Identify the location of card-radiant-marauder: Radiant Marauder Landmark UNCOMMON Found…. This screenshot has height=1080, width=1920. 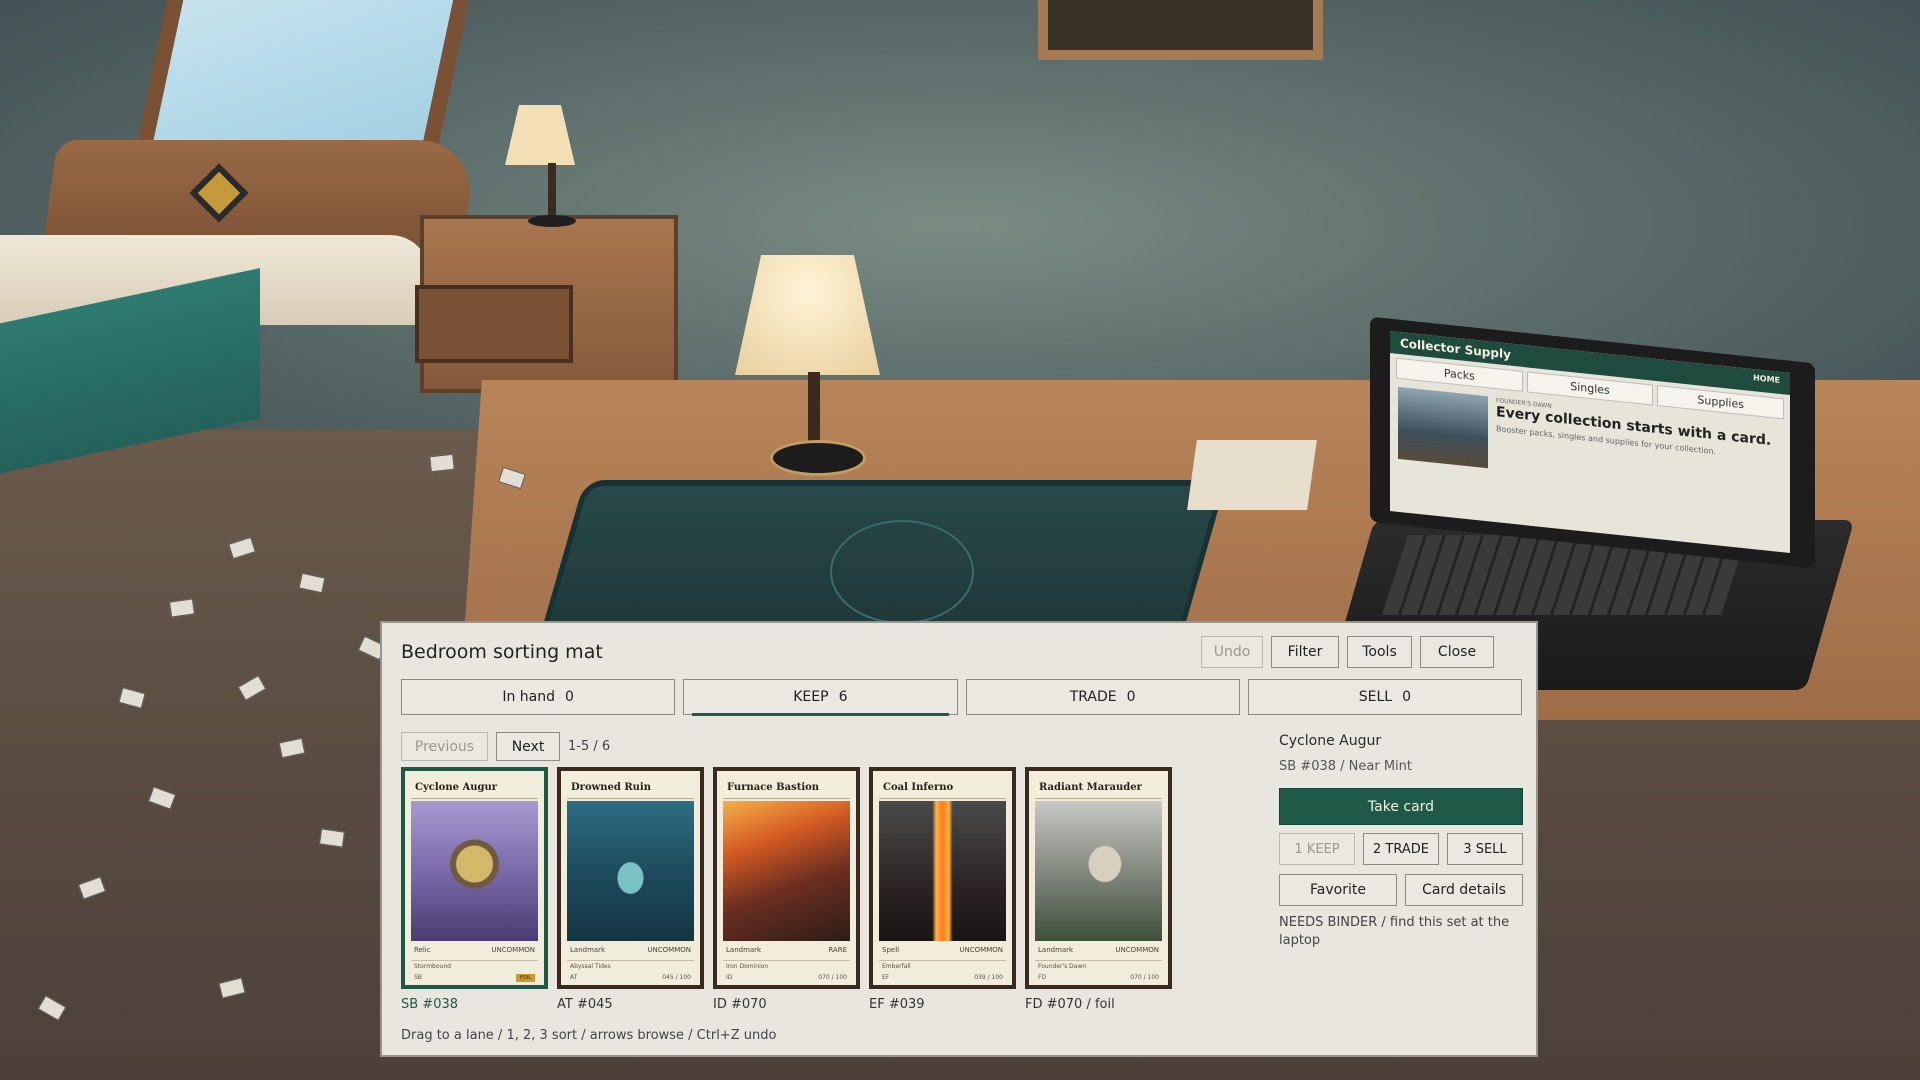
(1098, 878).